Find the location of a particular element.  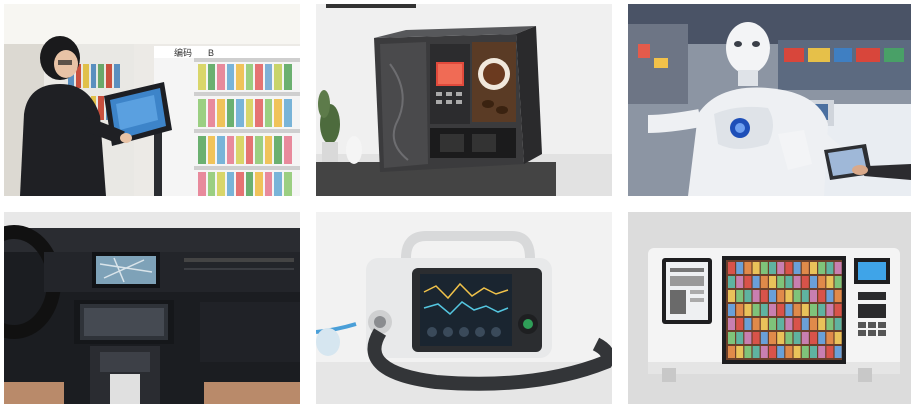

book-kiosk-photo is located at coordinates (769, 308).